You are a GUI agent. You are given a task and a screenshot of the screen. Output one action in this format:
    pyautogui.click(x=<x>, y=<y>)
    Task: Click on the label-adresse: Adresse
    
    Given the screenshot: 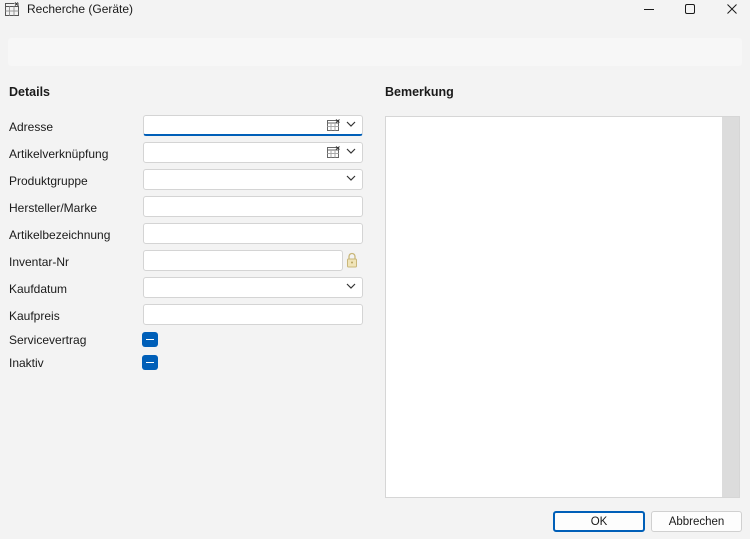 What is the action you would take?
    pyautogui.click(x=31, y=127)
    